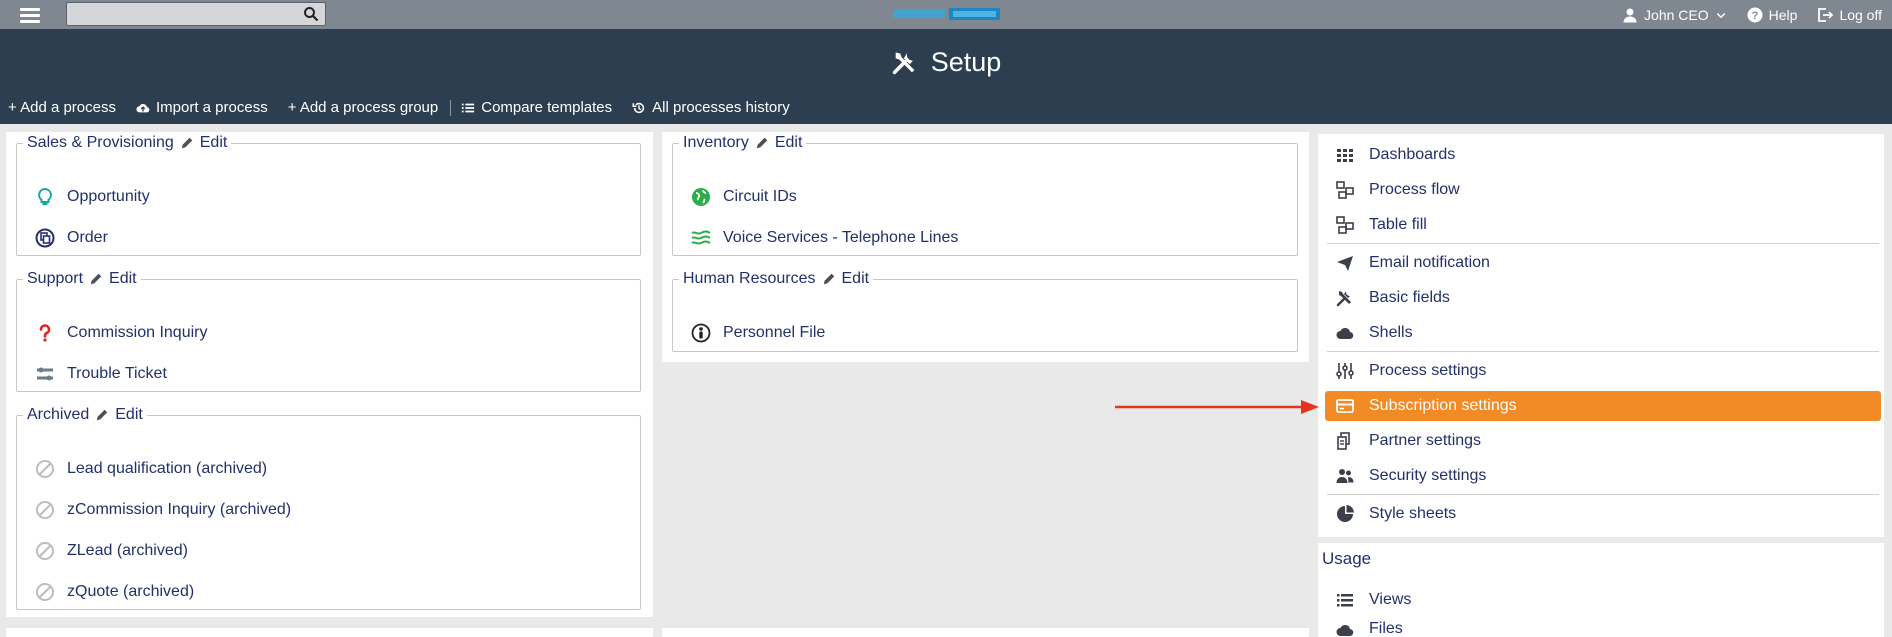 Image resolution: width=1892 pixels, height=637 pixels. What do you see at coordinates (744, 197) in the screenshot?
I see `process-circuit-ids: Circuit IDs` at bounding box center [744, 197].